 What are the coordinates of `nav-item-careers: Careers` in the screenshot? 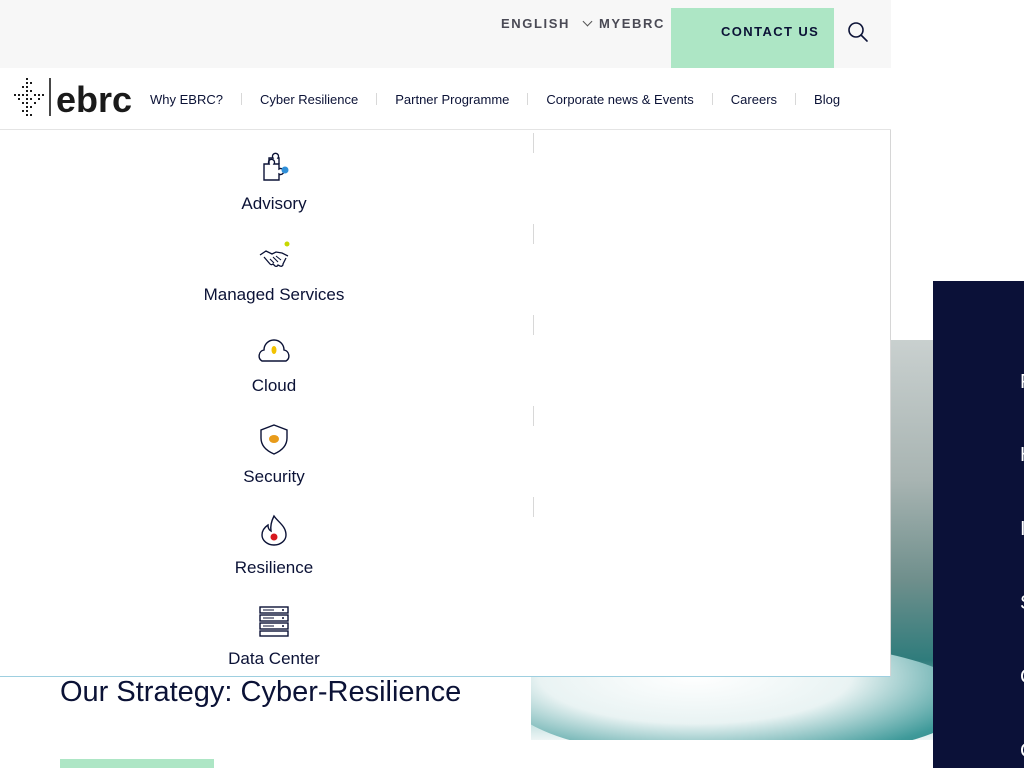 It's located at (754, 99).